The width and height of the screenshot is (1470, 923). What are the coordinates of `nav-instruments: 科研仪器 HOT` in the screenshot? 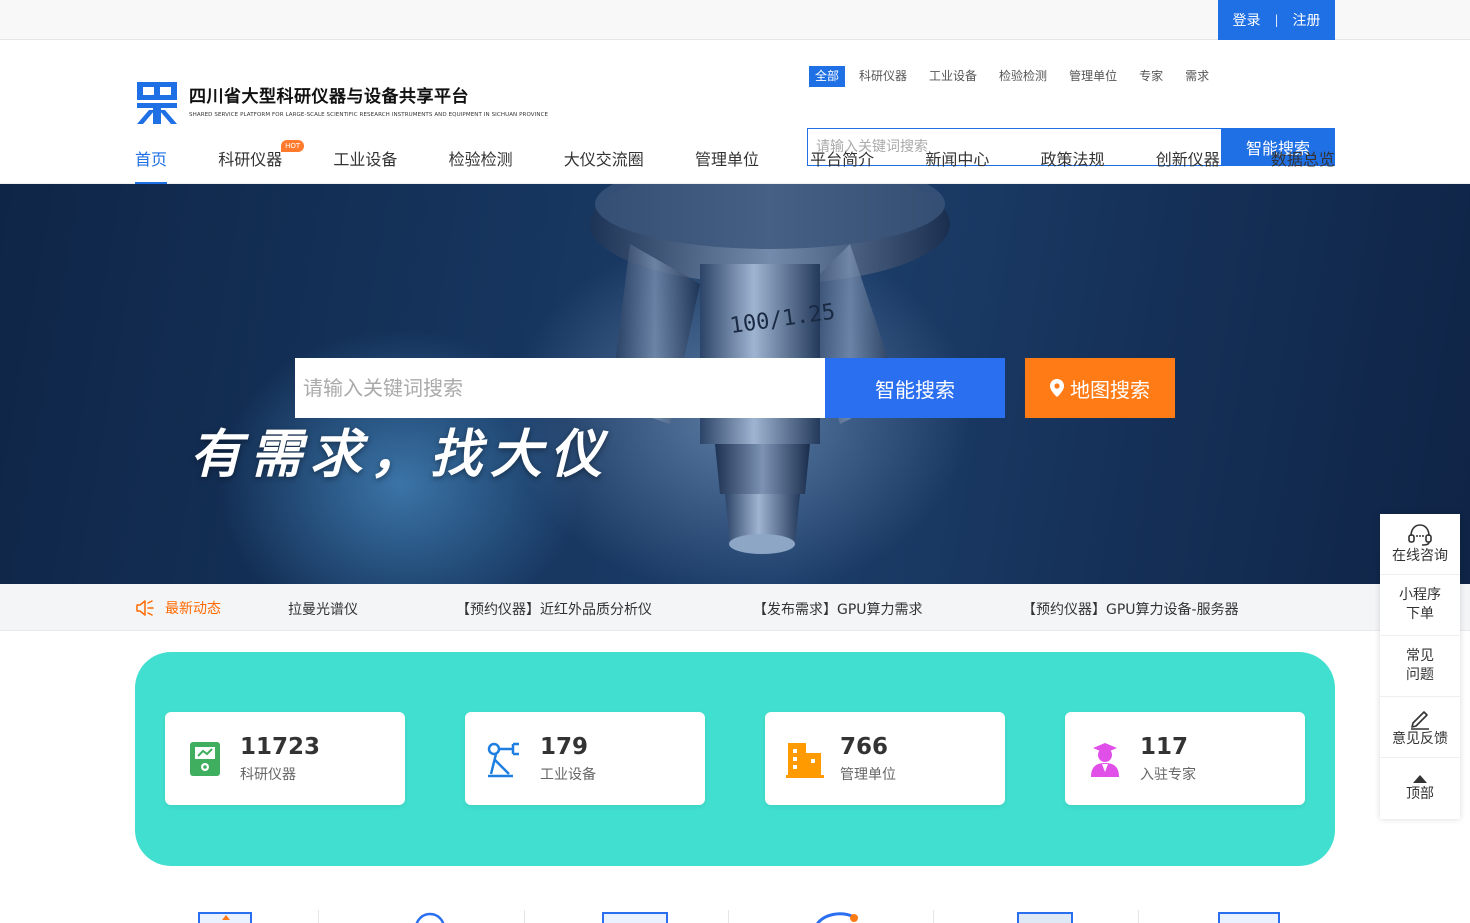 It's located at (261, 162).